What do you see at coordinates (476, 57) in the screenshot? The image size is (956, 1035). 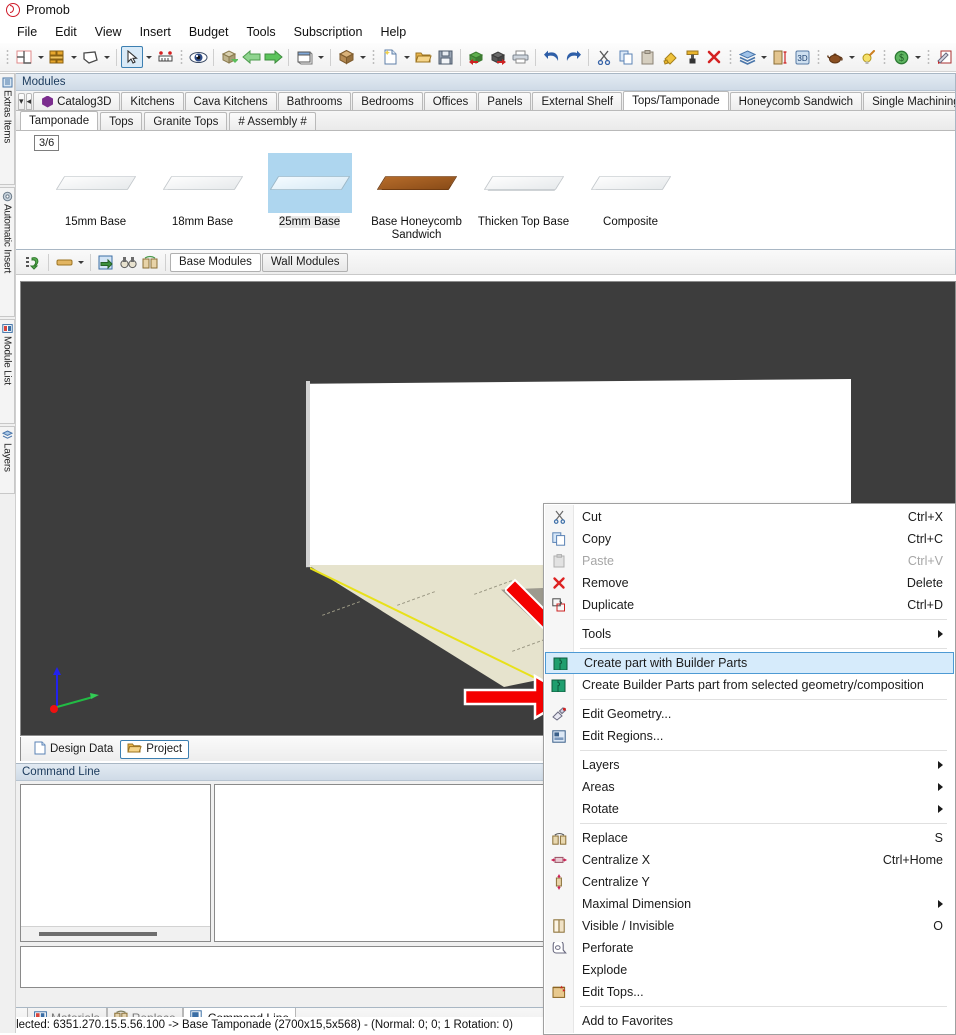 I see `import-green-icon` at bounding box center [476, 57].